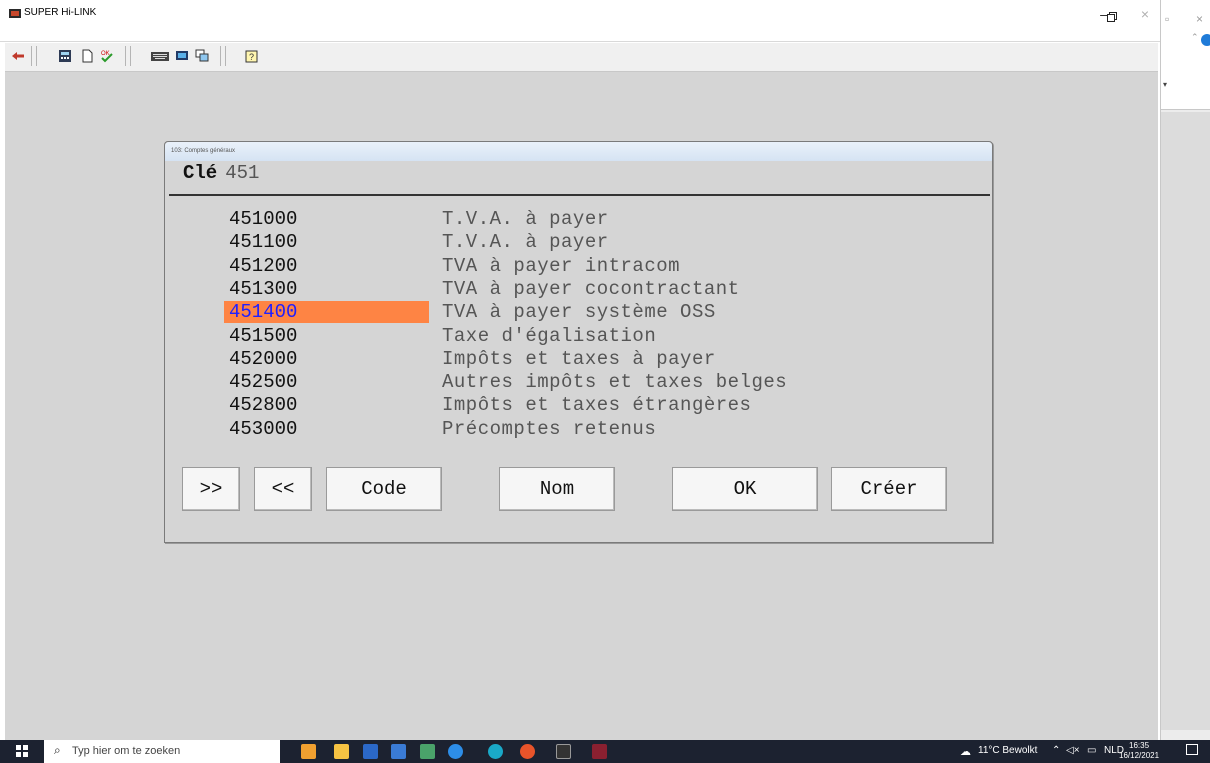 The width and height of the screenshot is (1210, 763). Describe the element at coordinates (326, 359) in the screenshot. I see `account-code: 452000` at that location.